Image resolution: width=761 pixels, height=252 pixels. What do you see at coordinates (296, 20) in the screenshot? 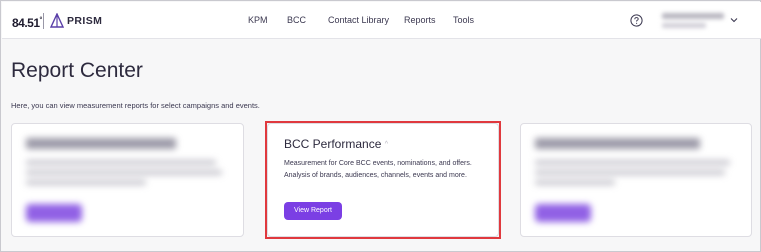
I see `nav-item-bcc: BCC` at bounding box center [296, 20].